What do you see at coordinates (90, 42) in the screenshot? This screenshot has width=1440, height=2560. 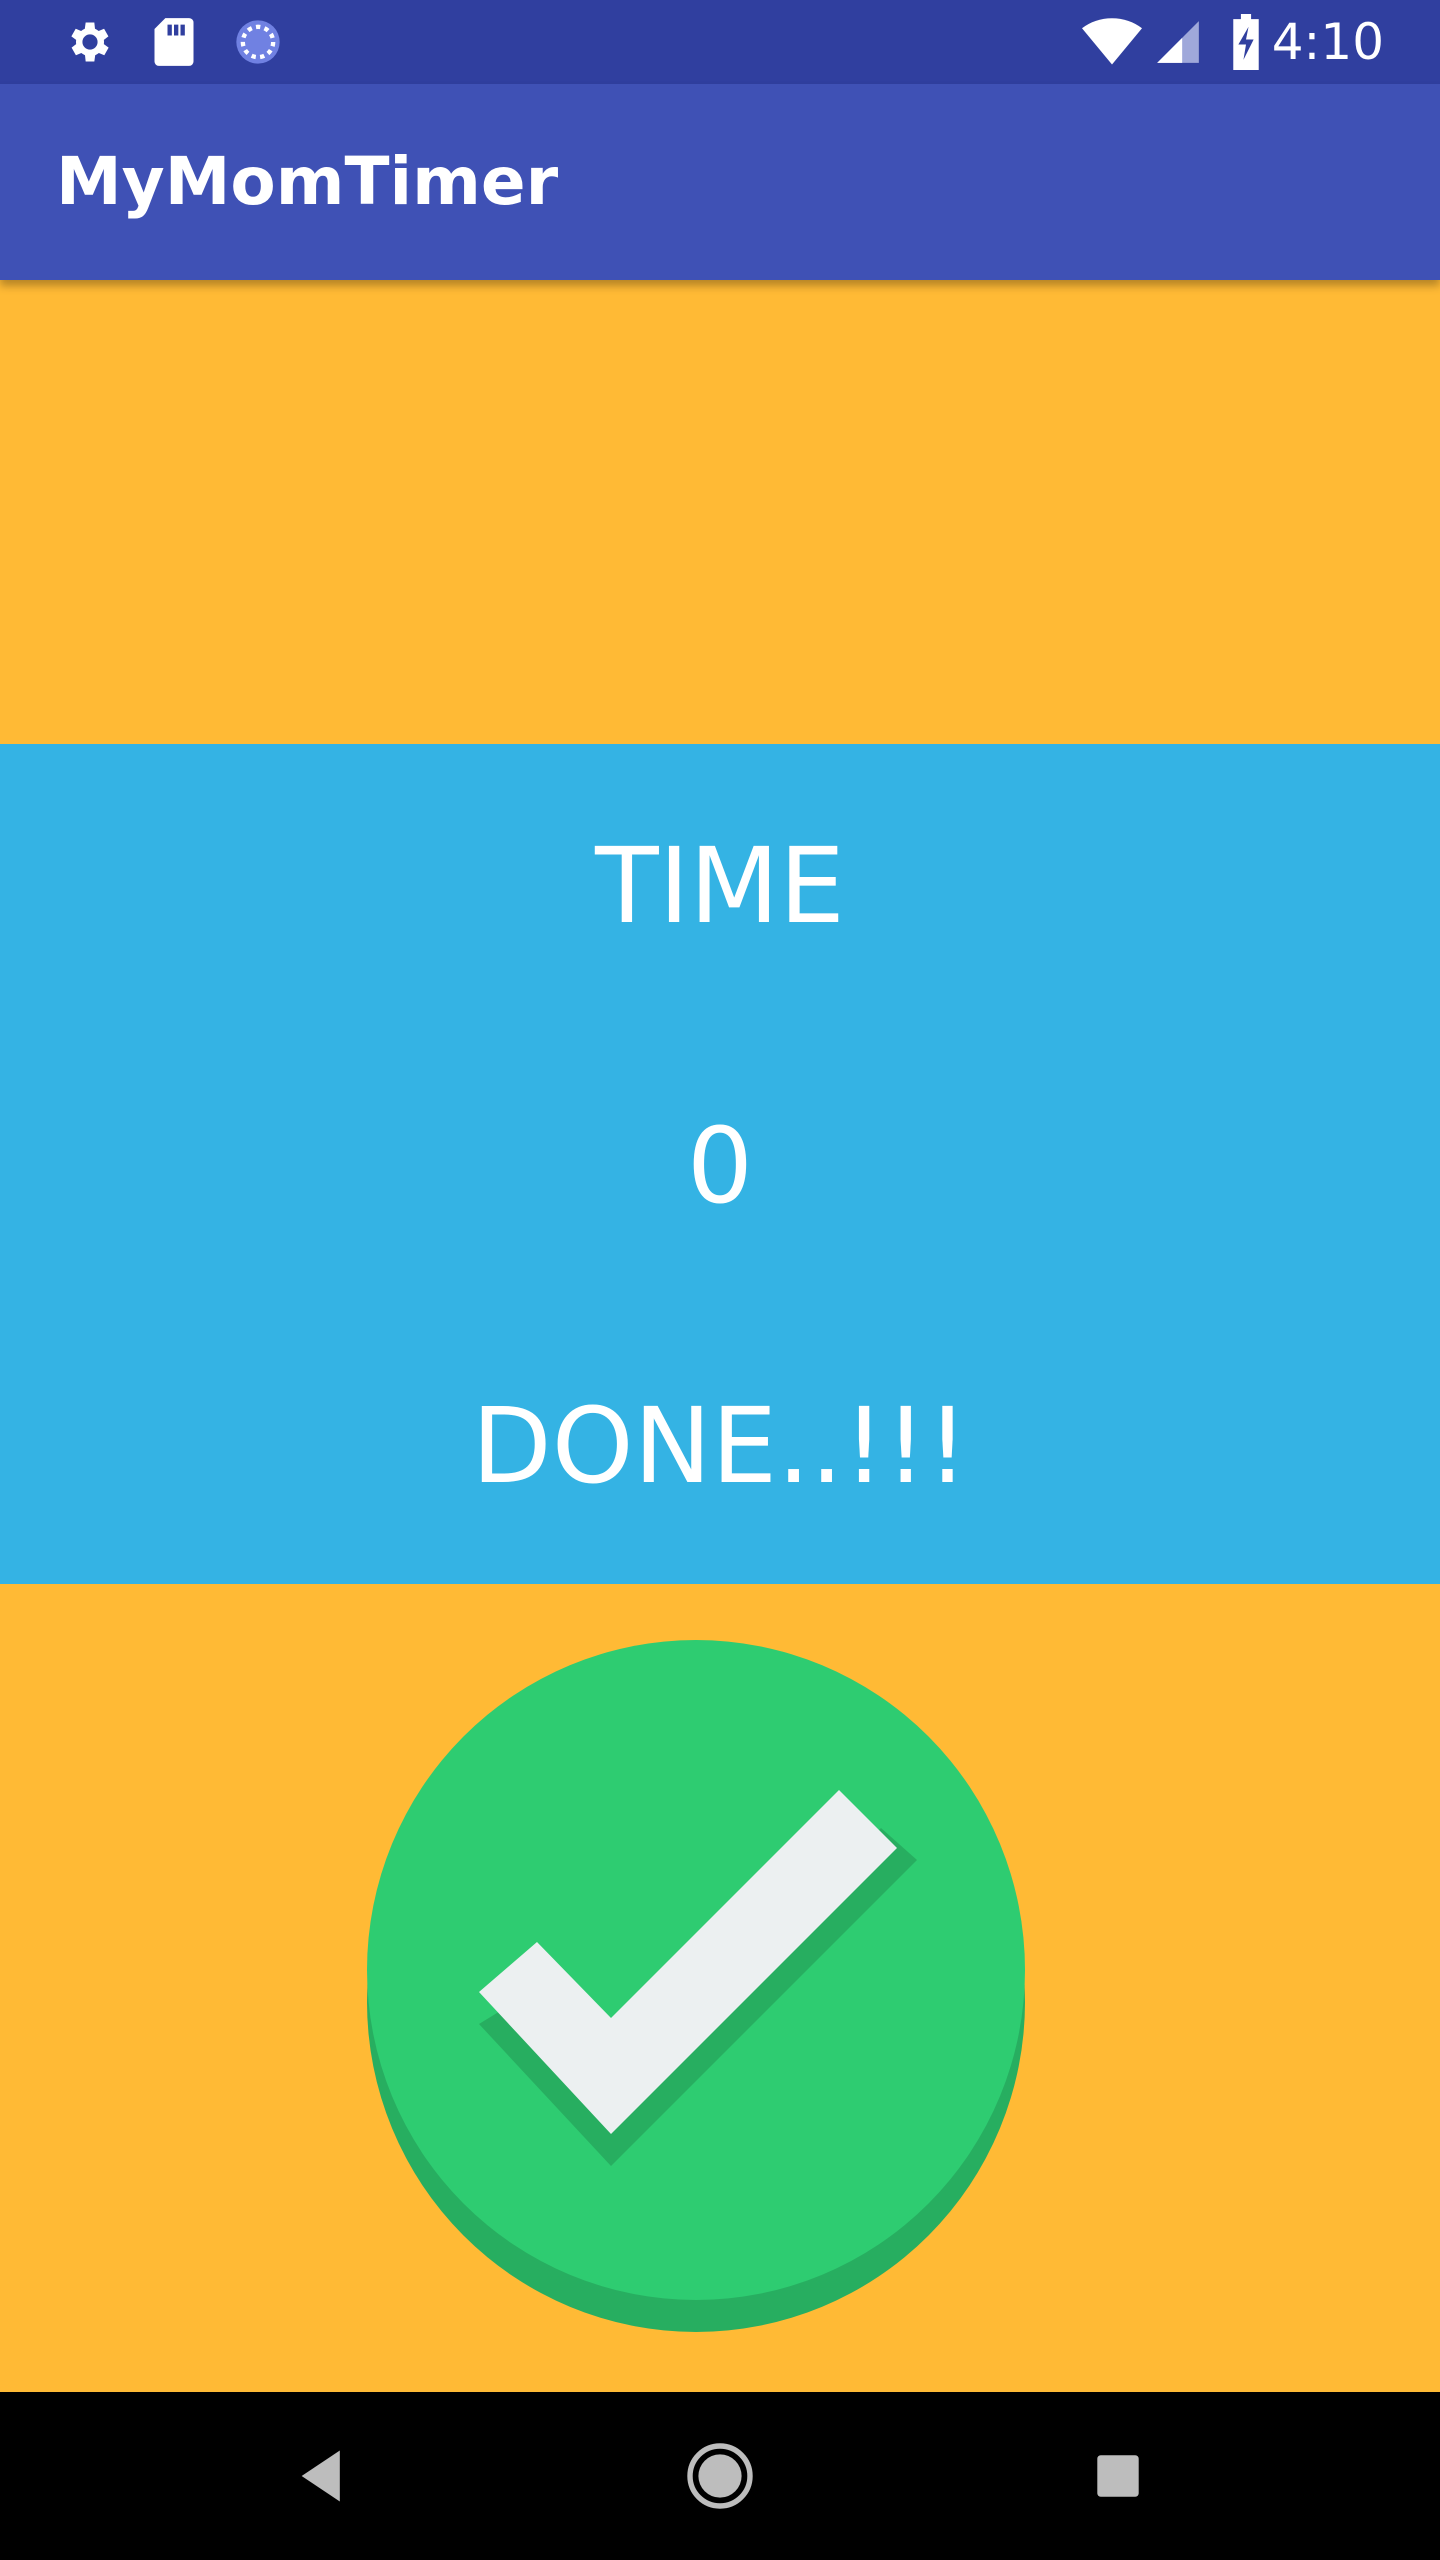 I see `settings-icon` at bounding box center [90, 42].